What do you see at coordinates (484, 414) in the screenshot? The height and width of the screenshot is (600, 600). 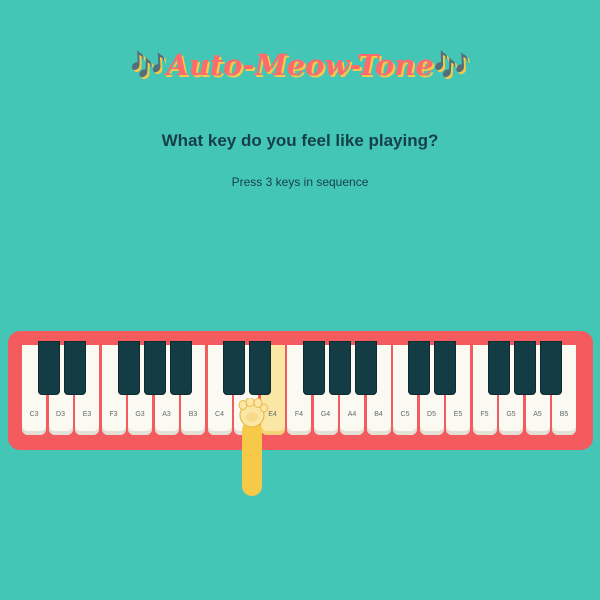 I see `key-label: F5` at bounding box center [484, 414].